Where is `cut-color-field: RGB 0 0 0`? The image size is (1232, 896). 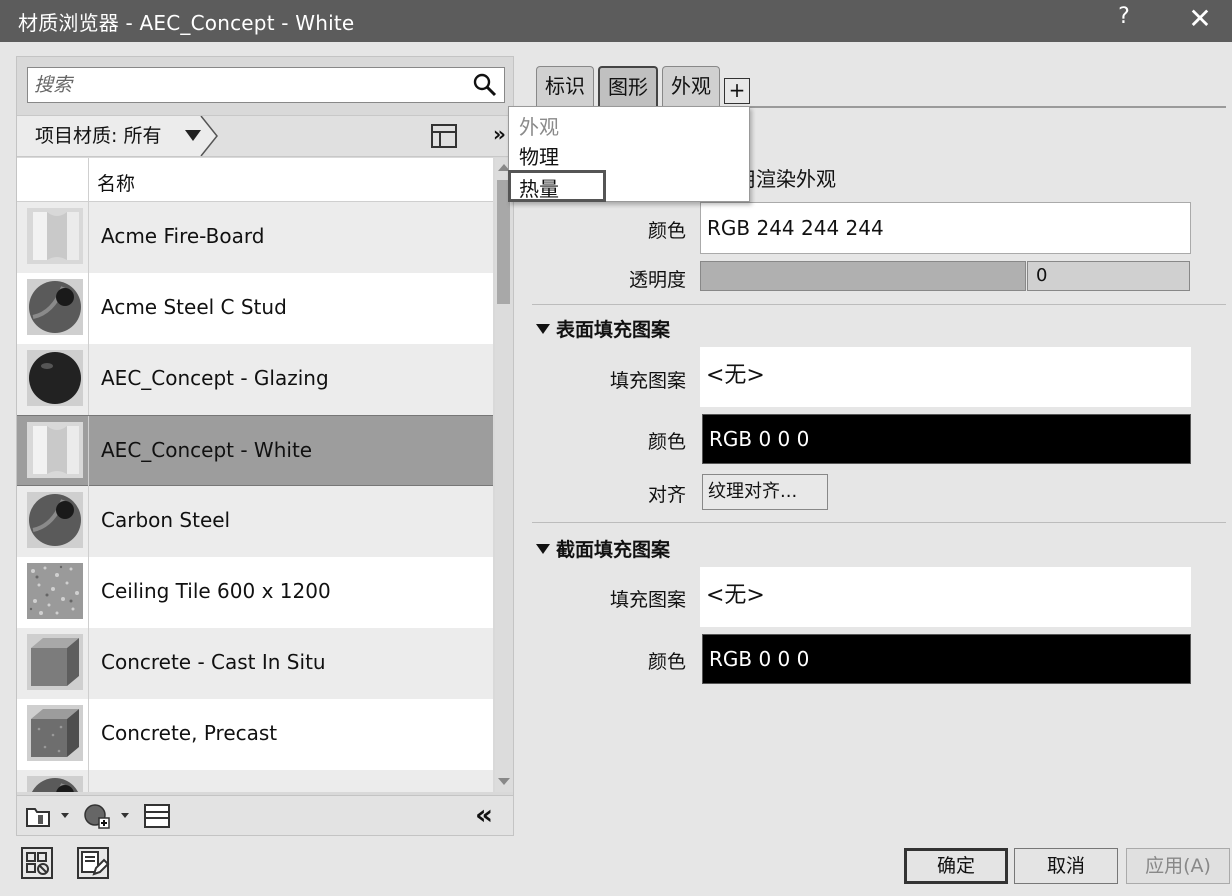 cut-color-field: RGB 0 0 0 is located at coordinates (946, 659).